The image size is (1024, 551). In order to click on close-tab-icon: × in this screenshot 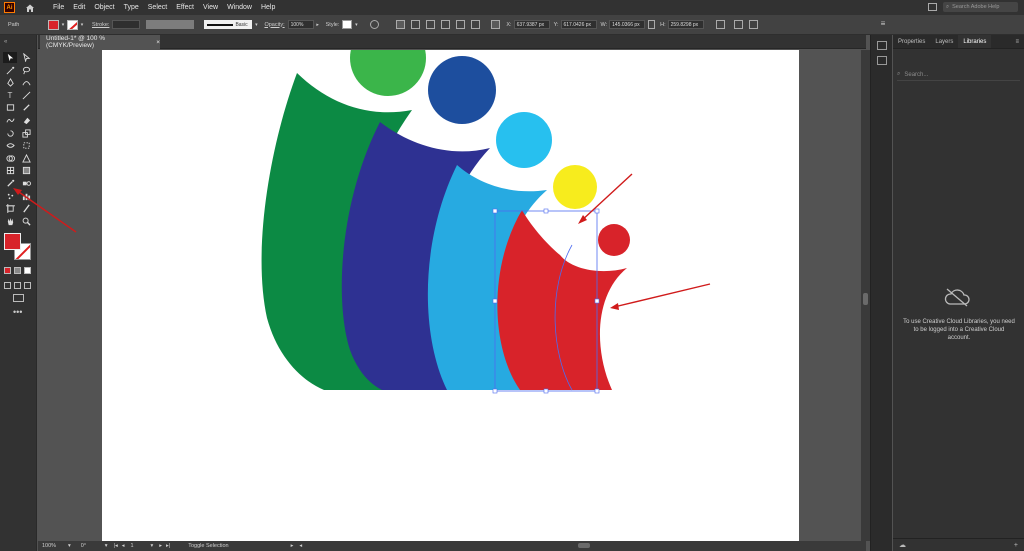, I will do `click(158, 42)`.